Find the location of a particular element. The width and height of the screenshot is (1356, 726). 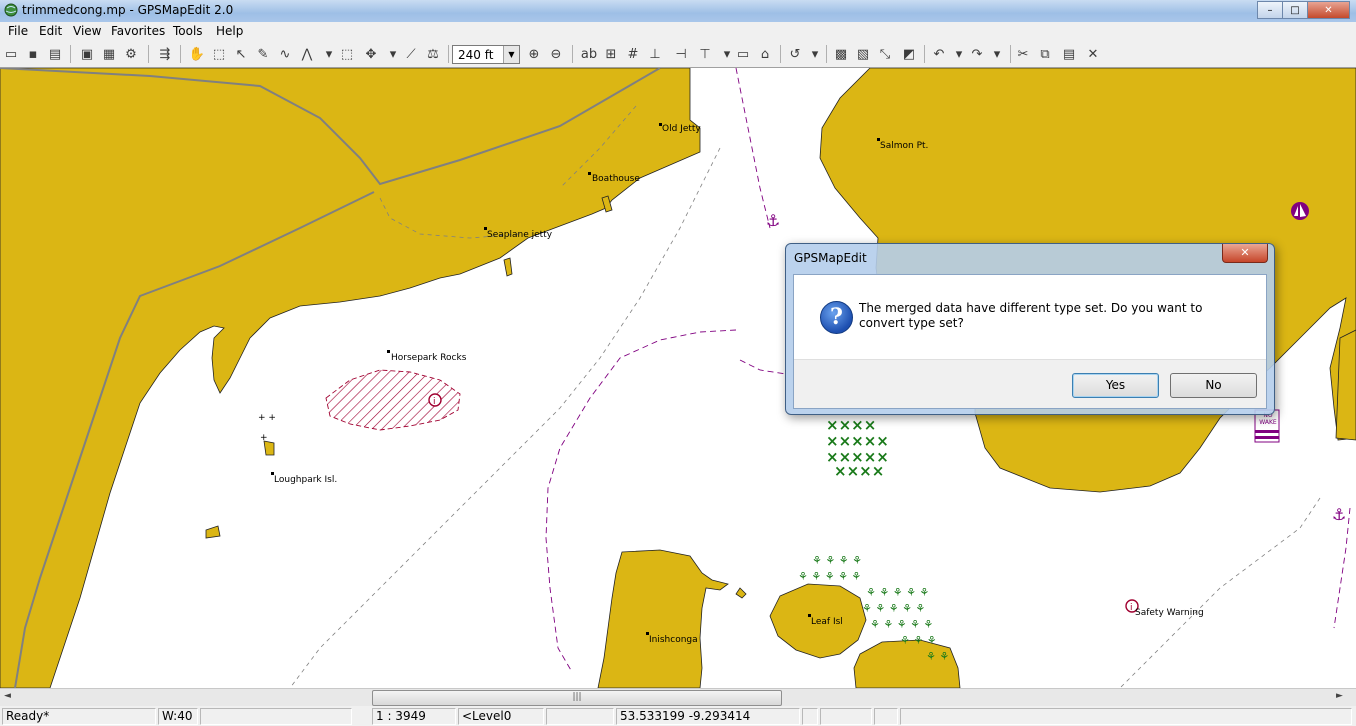

hand-tool-icon: ✋ is located at coordinates (197, 54).